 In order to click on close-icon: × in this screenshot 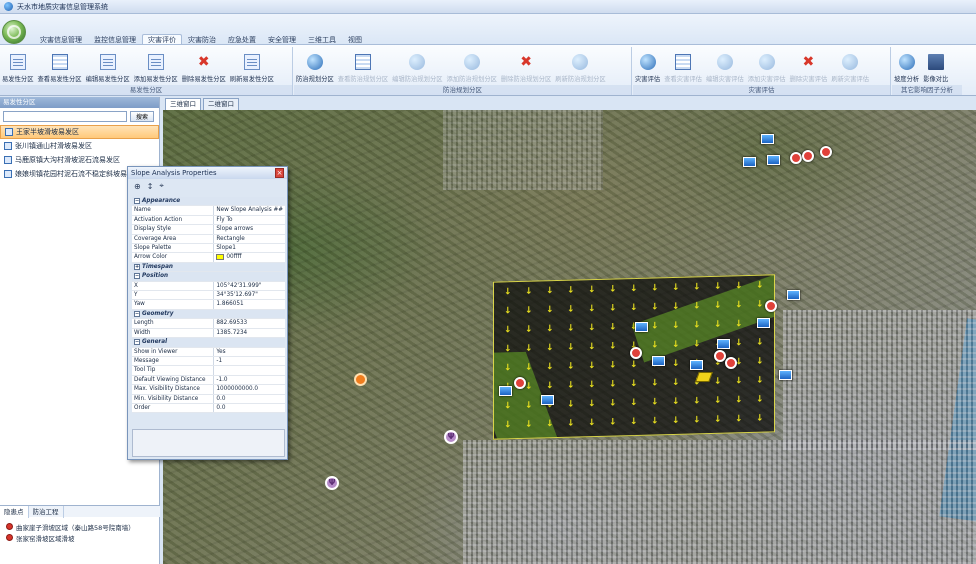, I will do `click(279, 173)`.